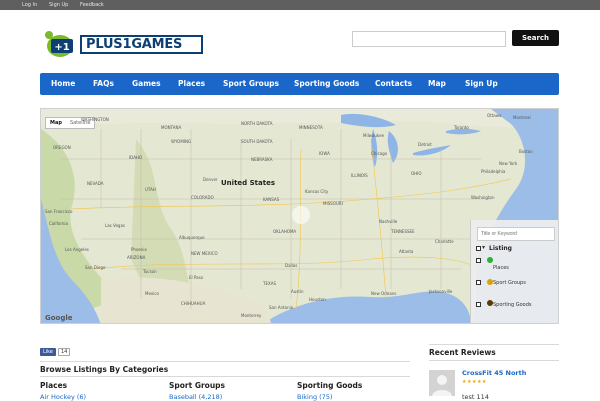 Image resolution: width=600 pixels, height=401 pixels. I want to click on map-label: San Francisco, so click(59, 211).